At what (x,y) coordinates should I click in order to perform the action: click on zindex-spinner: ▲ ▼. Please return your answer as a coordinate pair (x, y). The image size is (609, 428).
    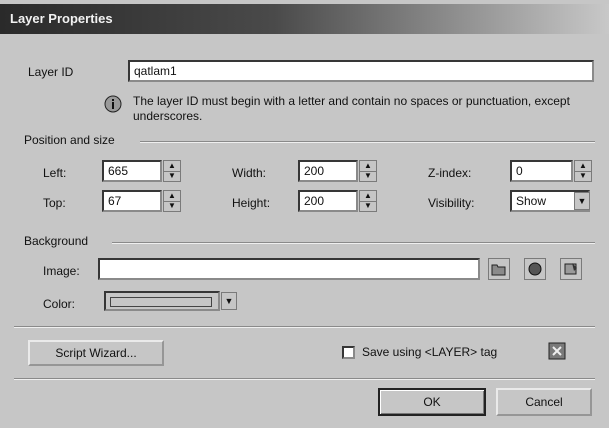
    Looking at the image, I should click on (583, 171).